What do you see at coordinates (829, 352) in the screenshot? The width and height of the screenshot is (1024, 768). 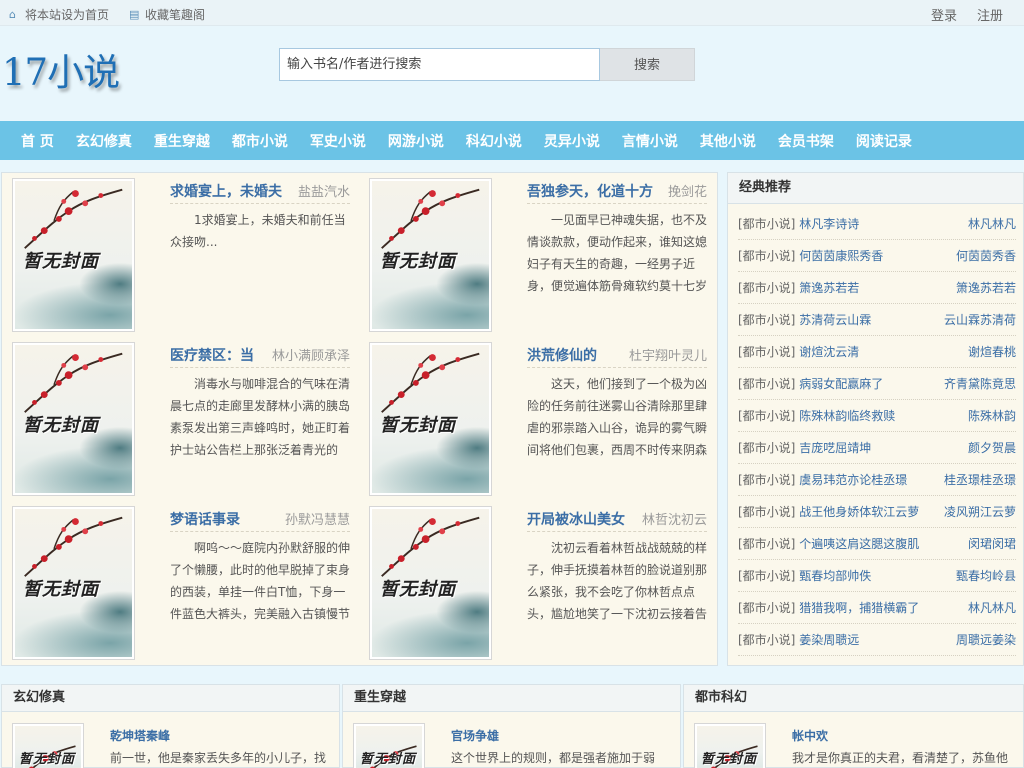 I see `item-title: 谢煊沈云清` at bounding box center [829, 352].